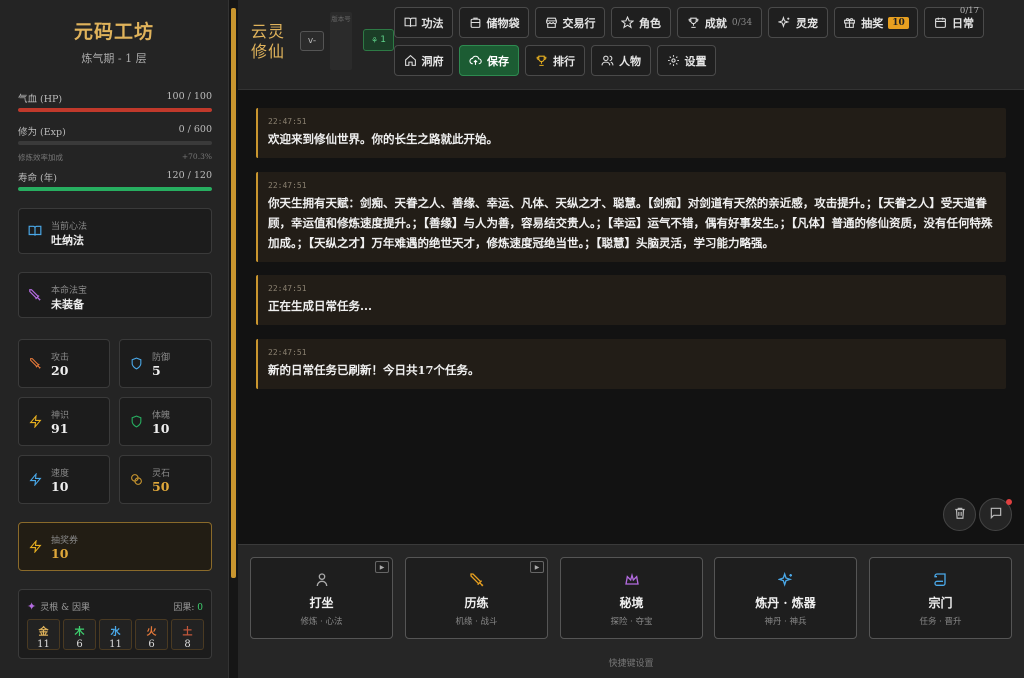 This screenshot has width=1024, height=678. I want to click on life-label: 寿命 (年), so click(37, 178).